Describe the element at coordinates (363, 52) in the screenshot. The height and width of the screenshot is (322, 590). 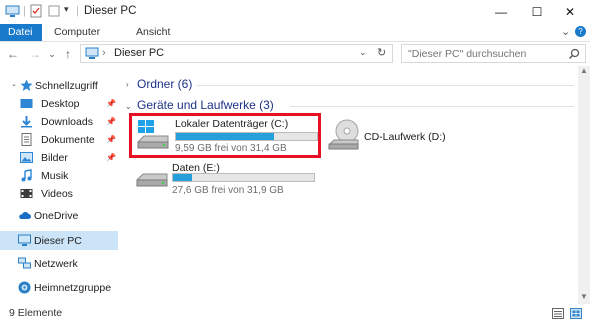
I see `address-dropdown-icon: ⌄` at that location.